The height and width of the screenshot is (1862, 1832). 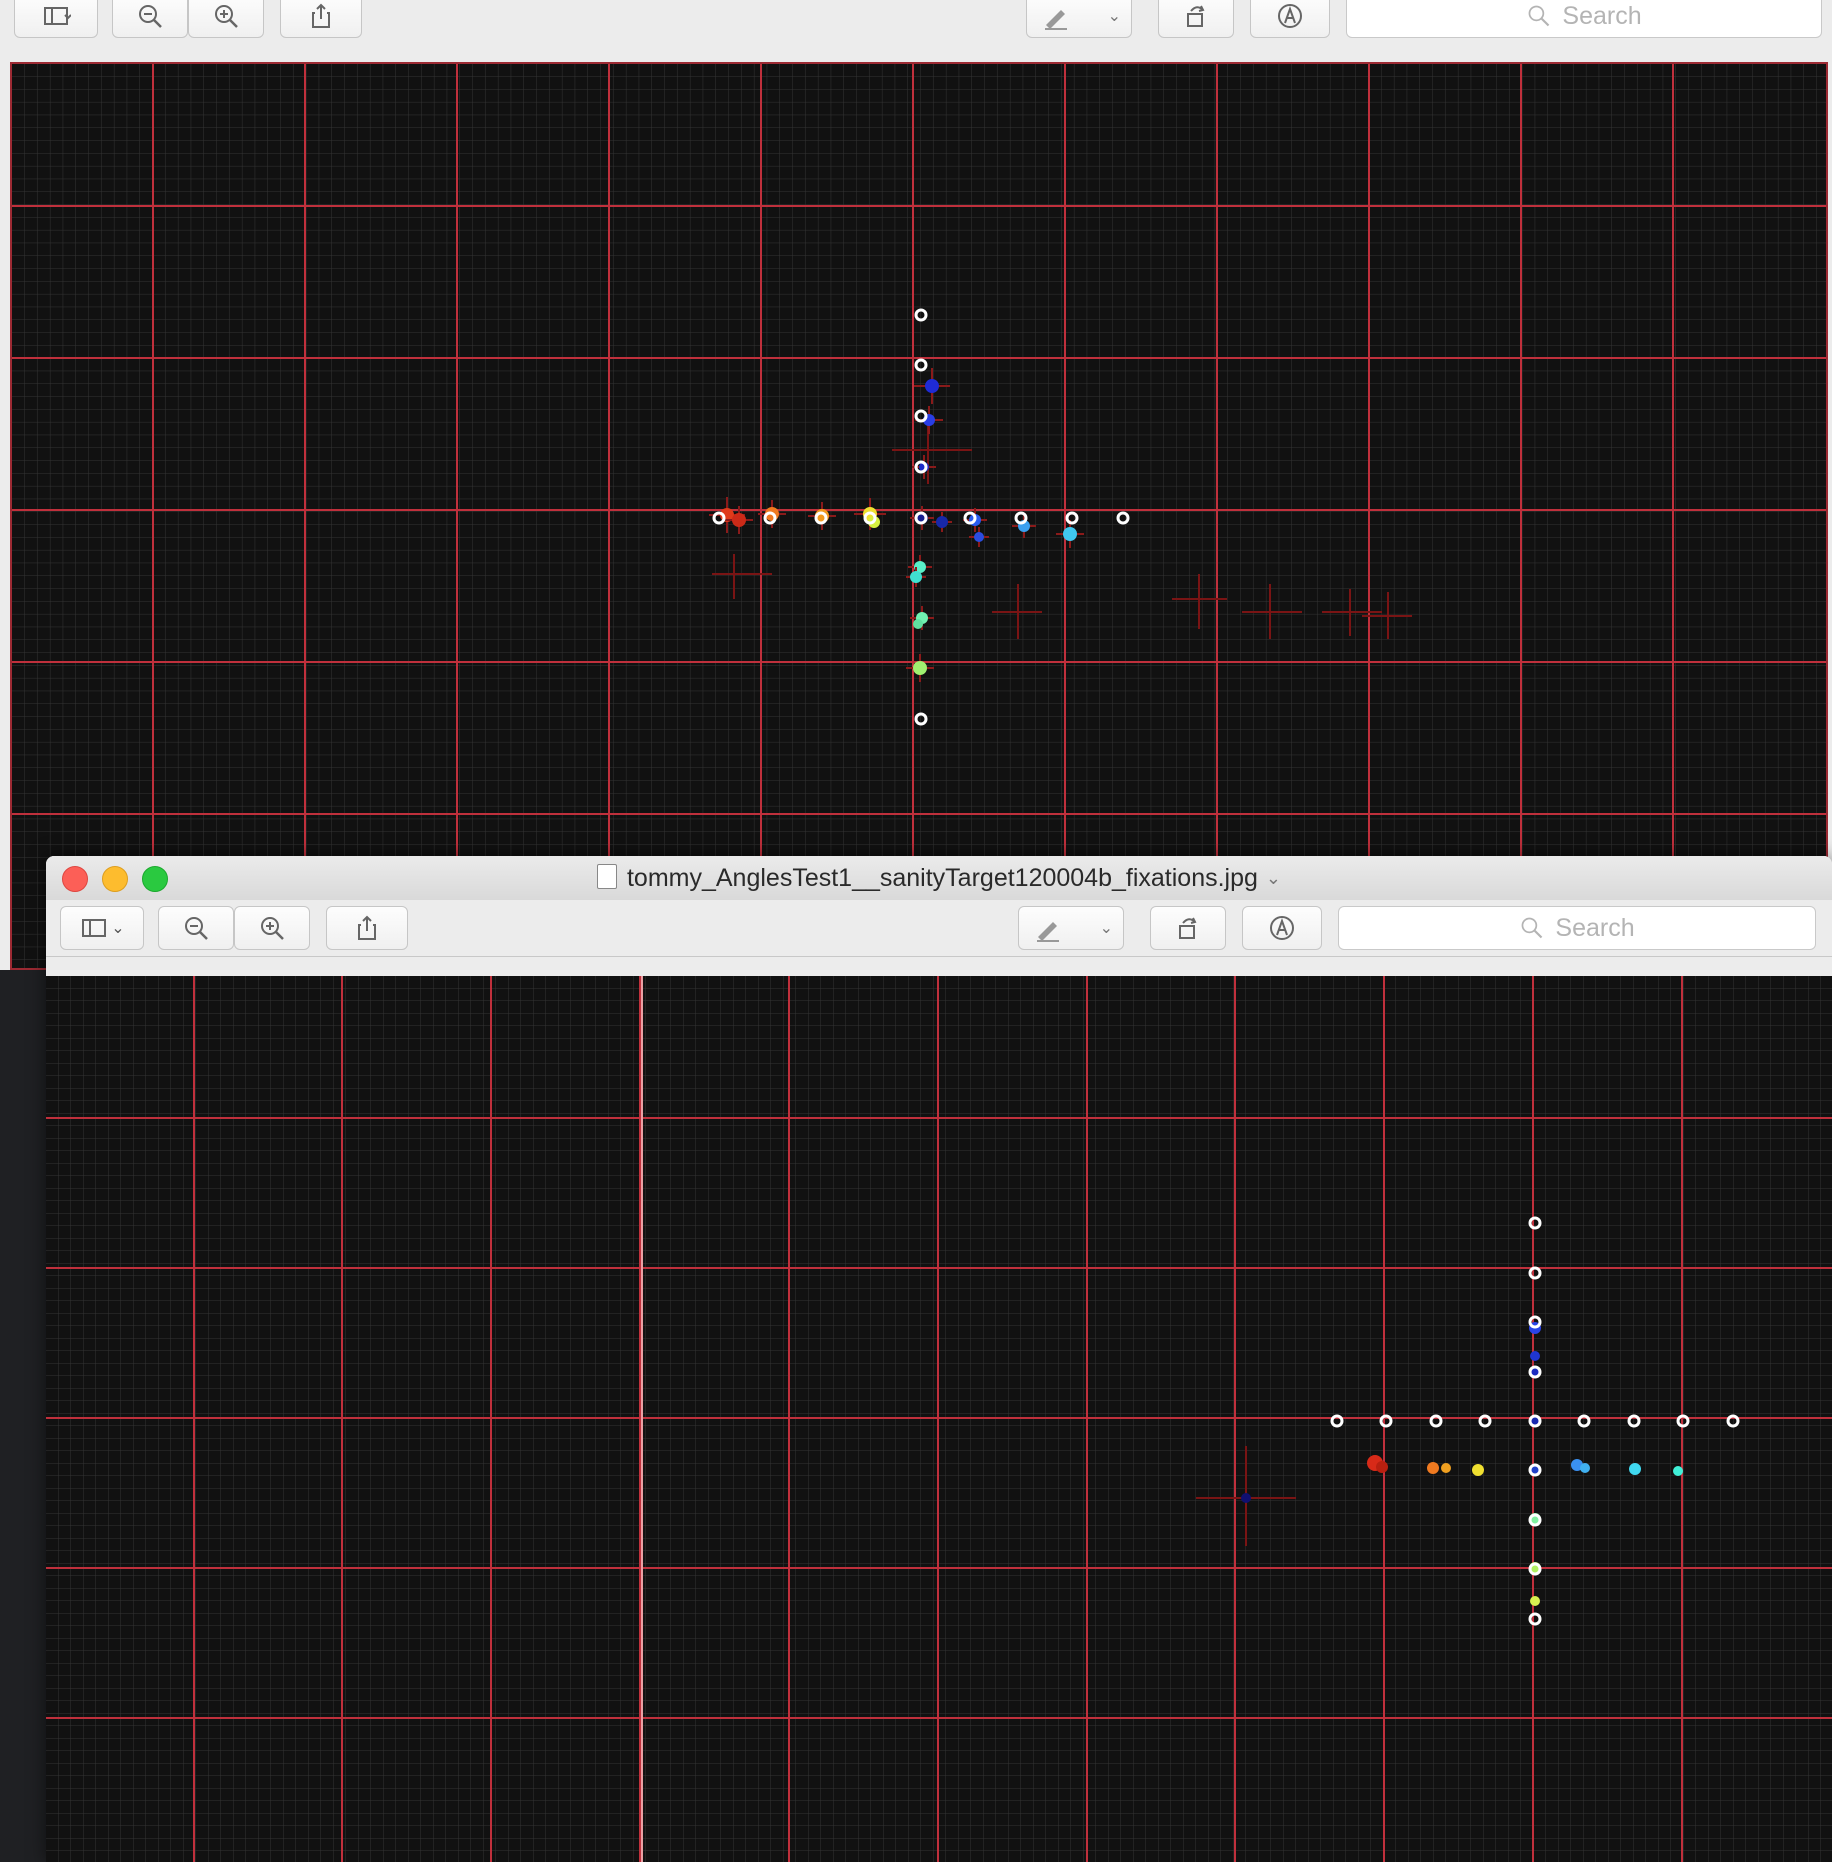 I want to click on toolbar: ⌄ Search, so click(x=916, y=28).